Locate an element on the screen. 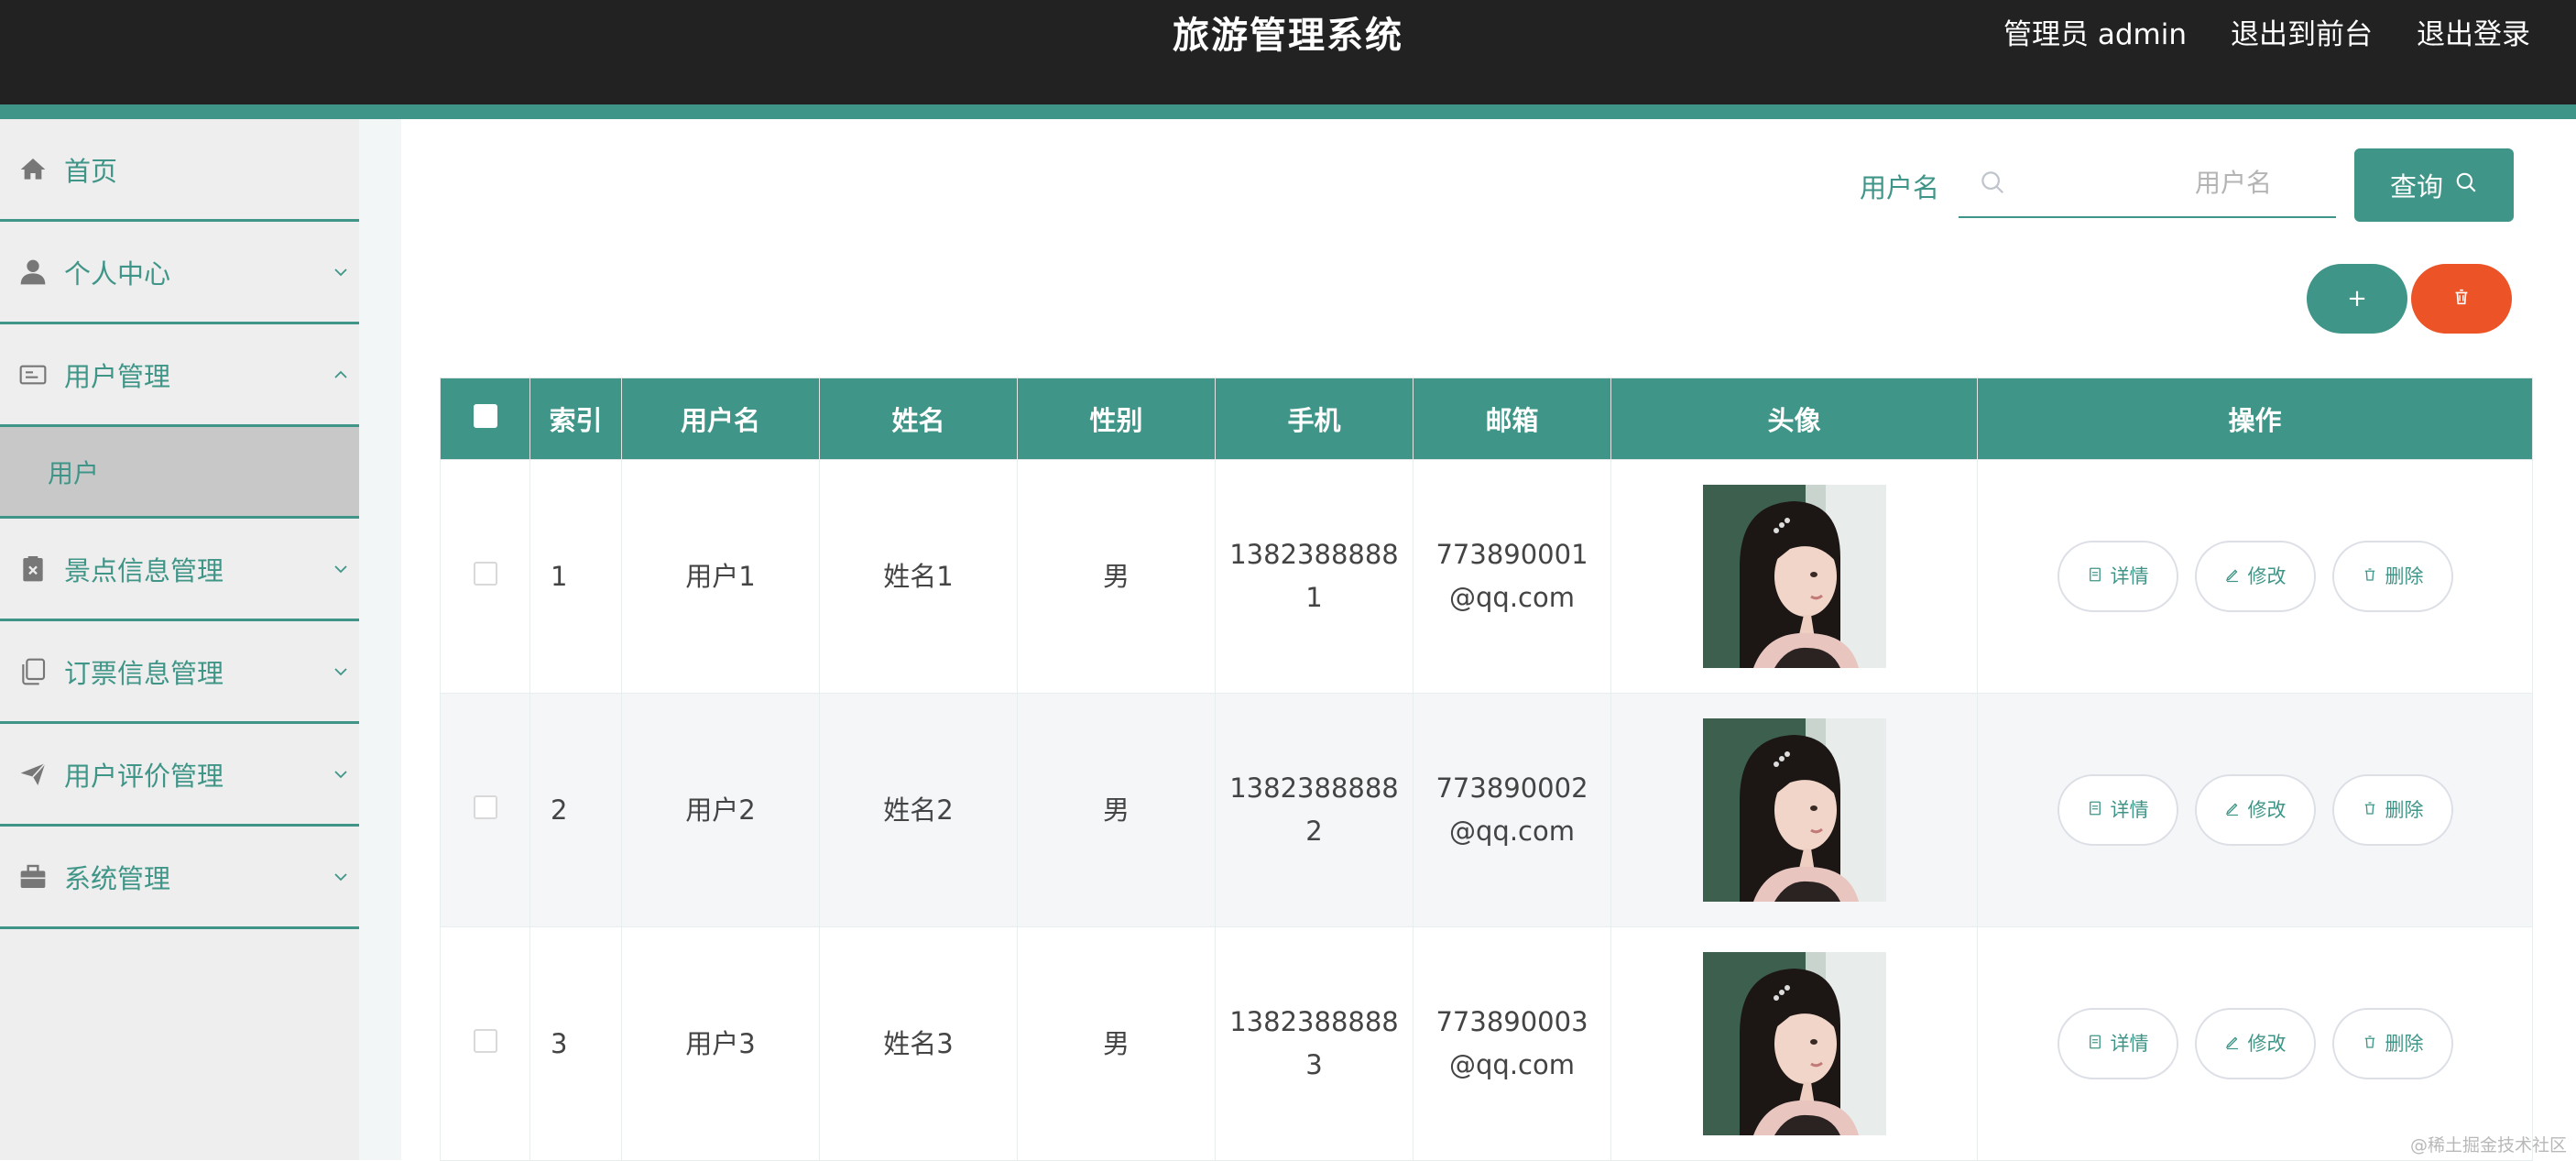 The image size is (2576, 1161). trash-icon is located at coordinates (2462, 299).